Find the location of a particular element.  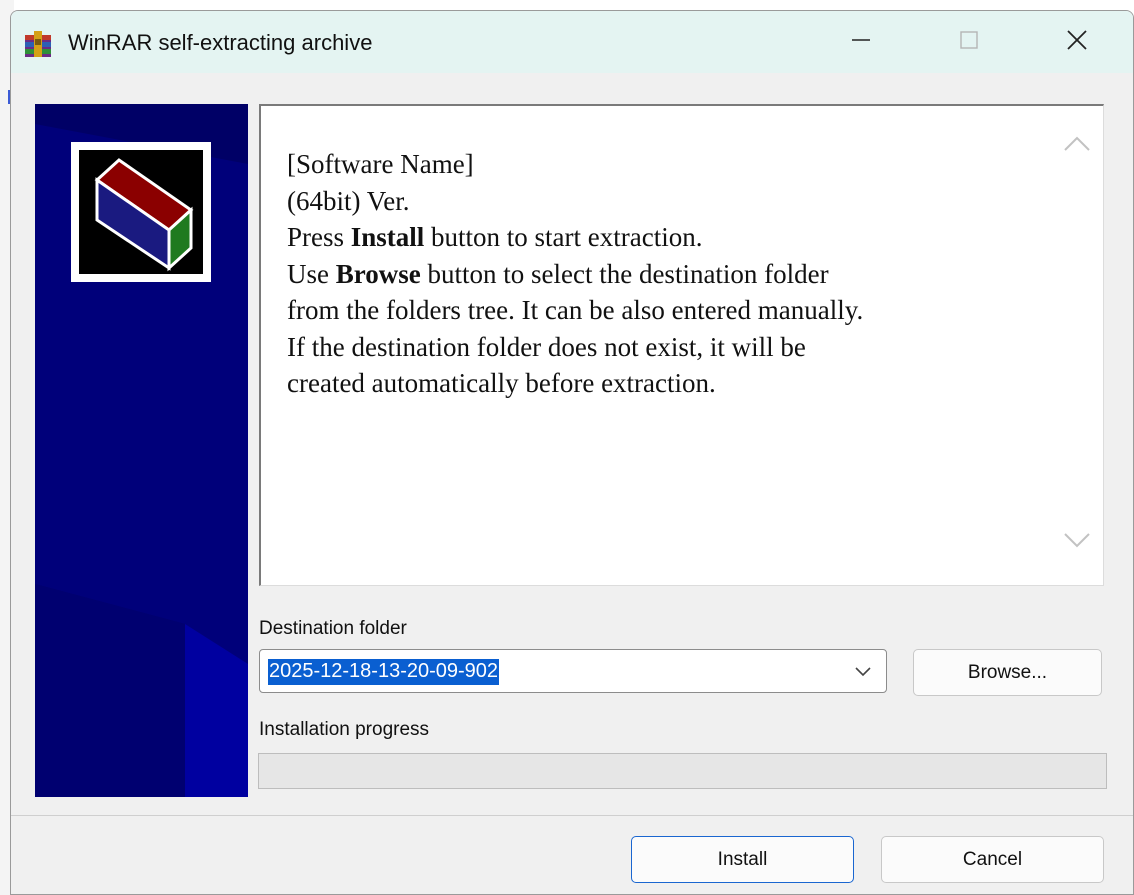

winrar-icon is located at coordinates (38, 44).